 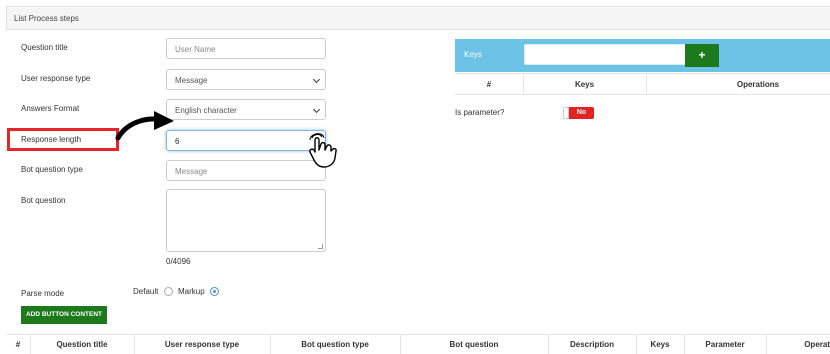 I want to click on keys-bar: Keys +, so click(x=642, y=55).